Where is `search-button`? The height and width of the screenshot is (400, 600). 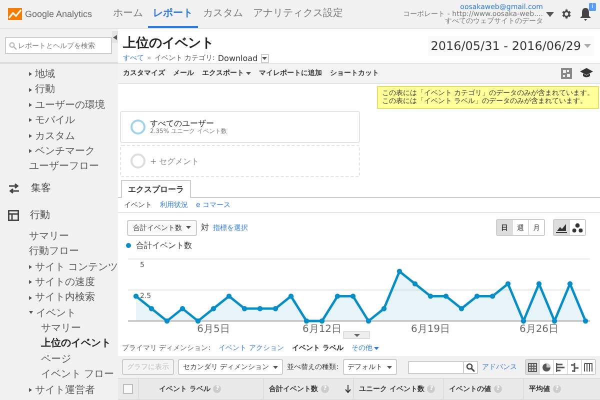
search-button is located at coordinates (471, 367).